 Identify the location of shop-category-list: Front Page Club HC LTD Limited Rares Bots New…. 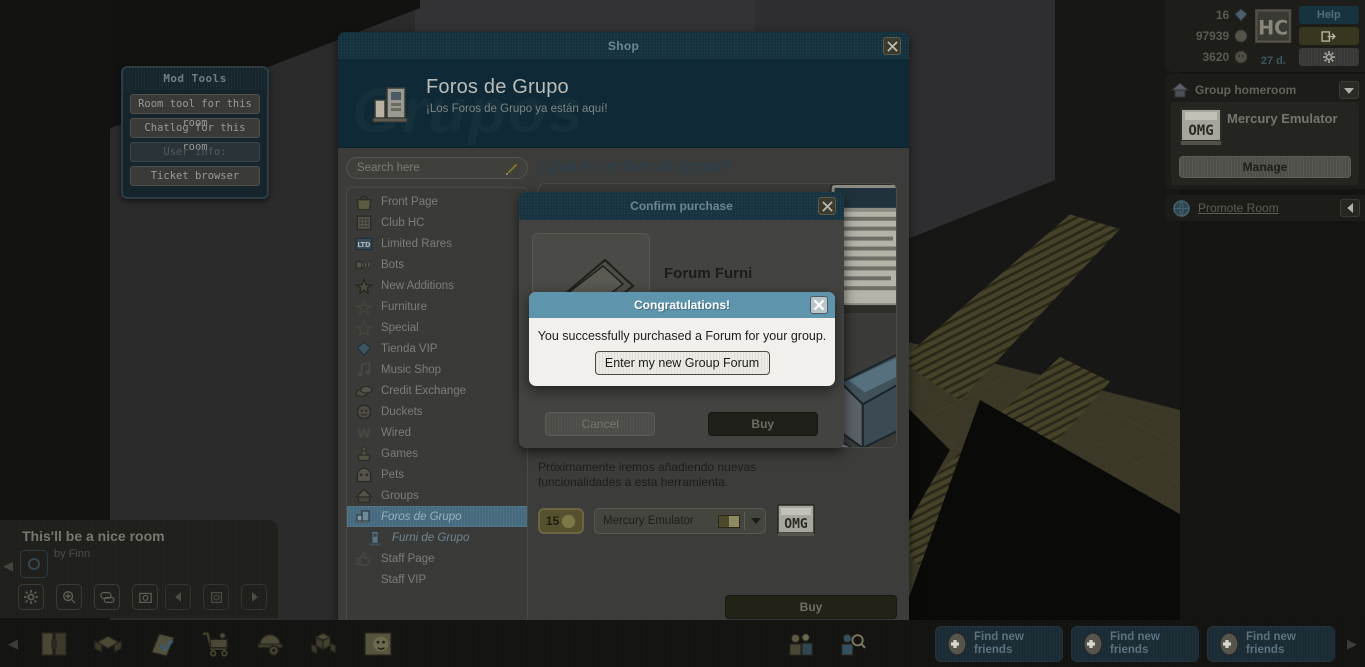
(437, 406).